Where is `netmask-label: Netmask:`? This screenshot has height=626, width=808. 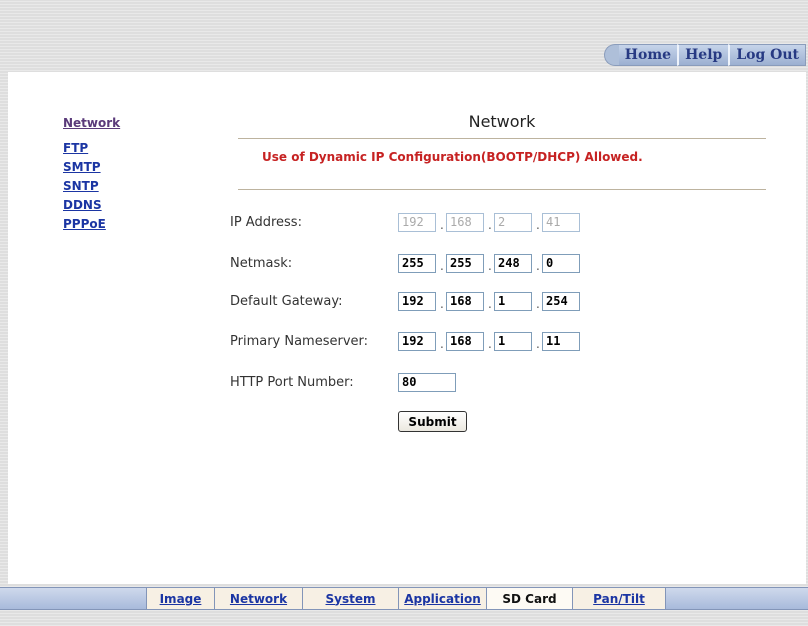 netmask-label: Netmask: is located at coordinates (261, 263).